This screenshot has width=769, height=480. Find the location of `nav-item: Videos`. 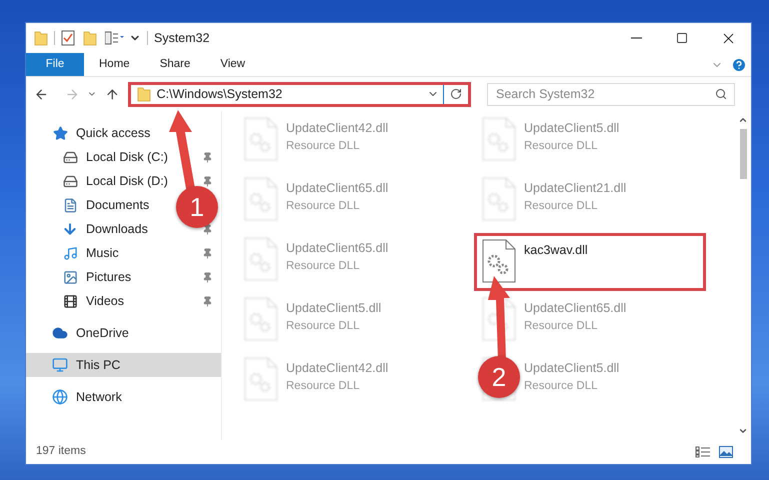

nav-item: Videos is located at coordinates (105, 301).